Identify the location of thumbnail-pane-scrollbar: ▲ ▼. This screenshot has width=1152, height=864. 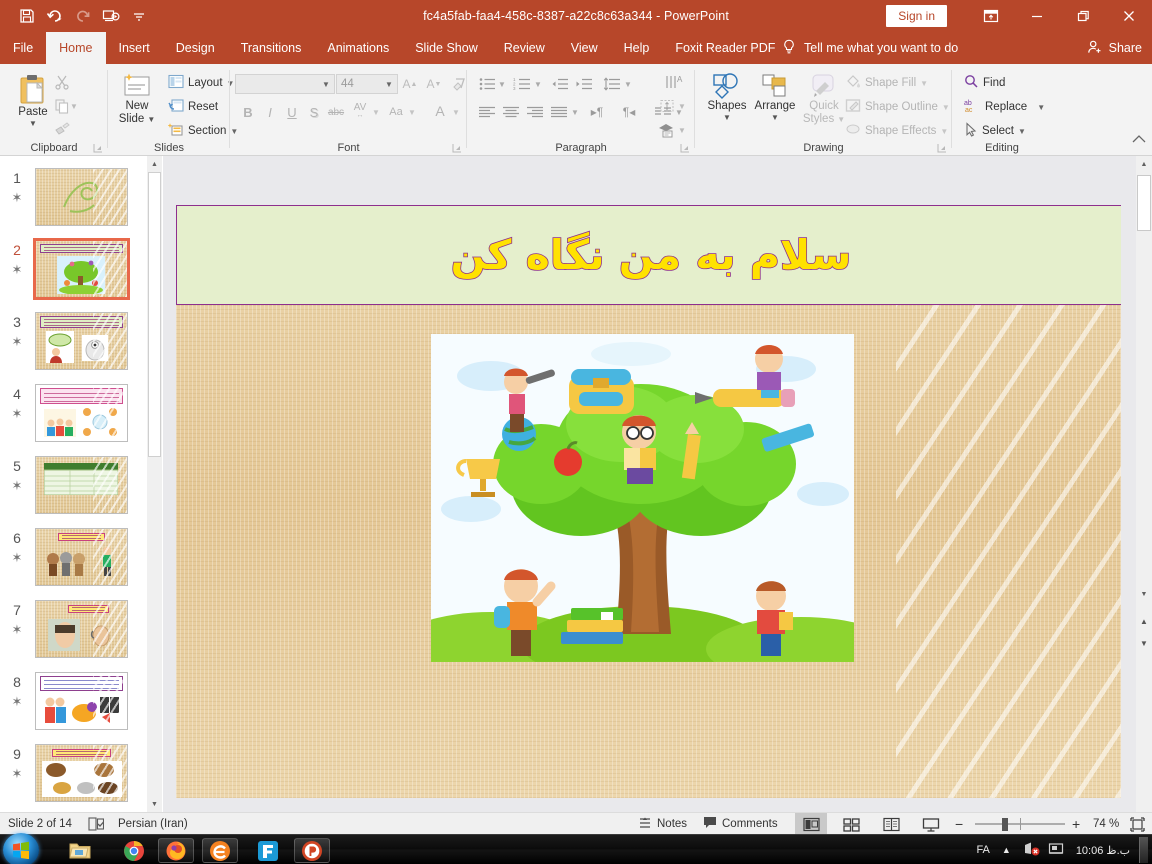
(154, 484).